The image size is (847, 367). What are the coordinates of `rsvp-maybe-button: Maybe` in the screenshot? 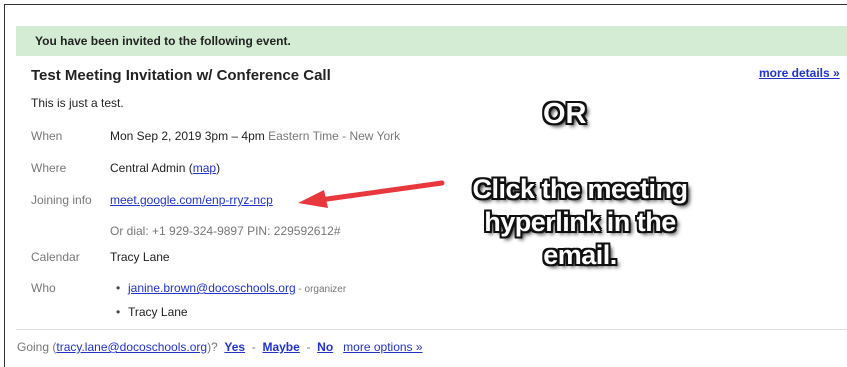 It's located at (280, 347).